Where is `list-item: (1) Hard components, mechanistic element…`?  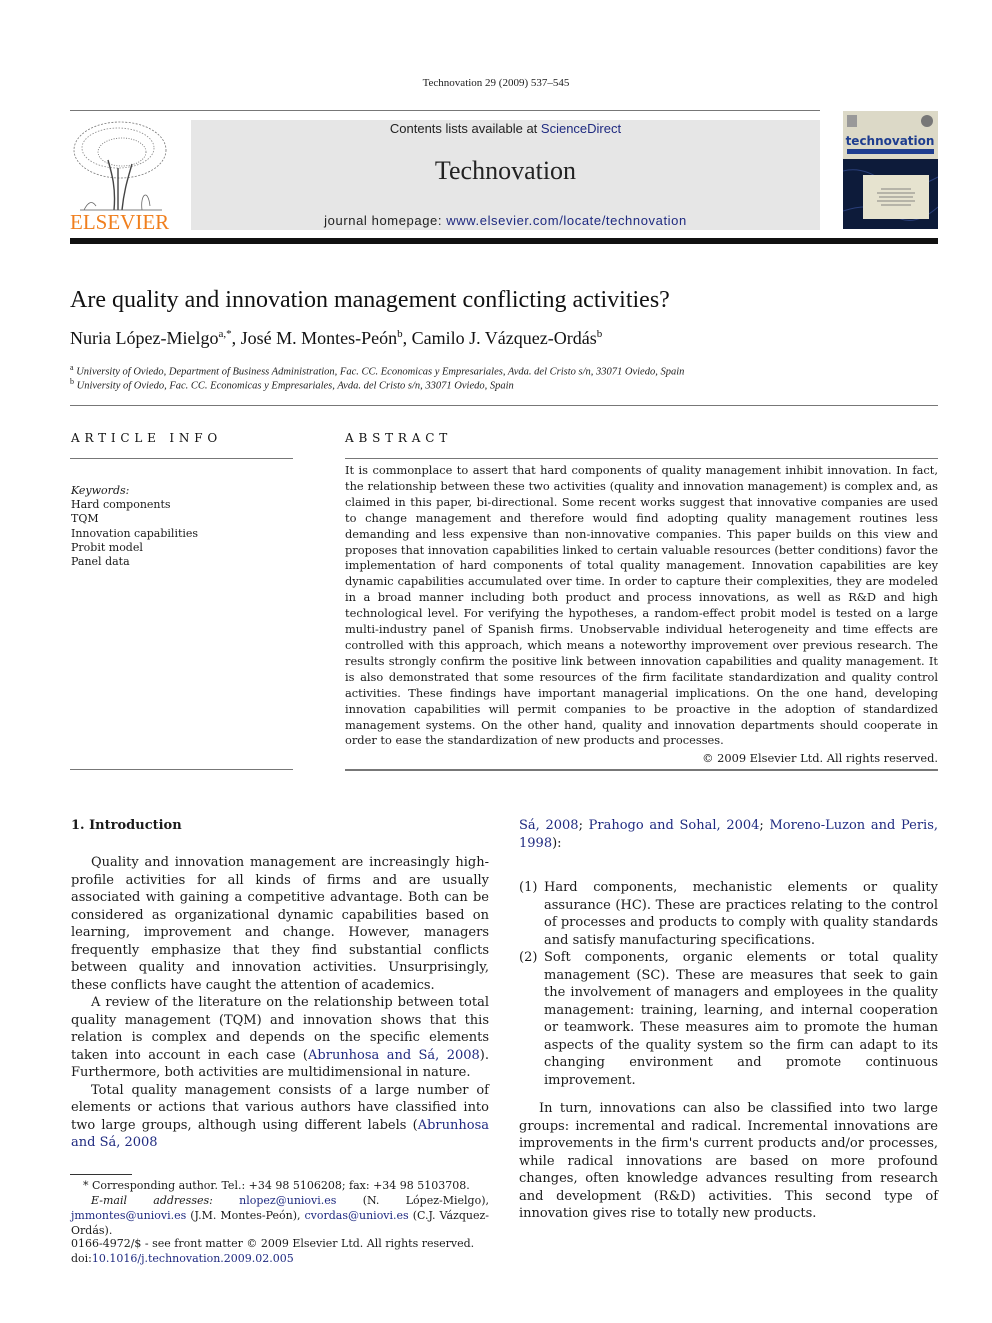 list-item: (1) Hard components, mechanistic element… is located at coordinates (728, 914).